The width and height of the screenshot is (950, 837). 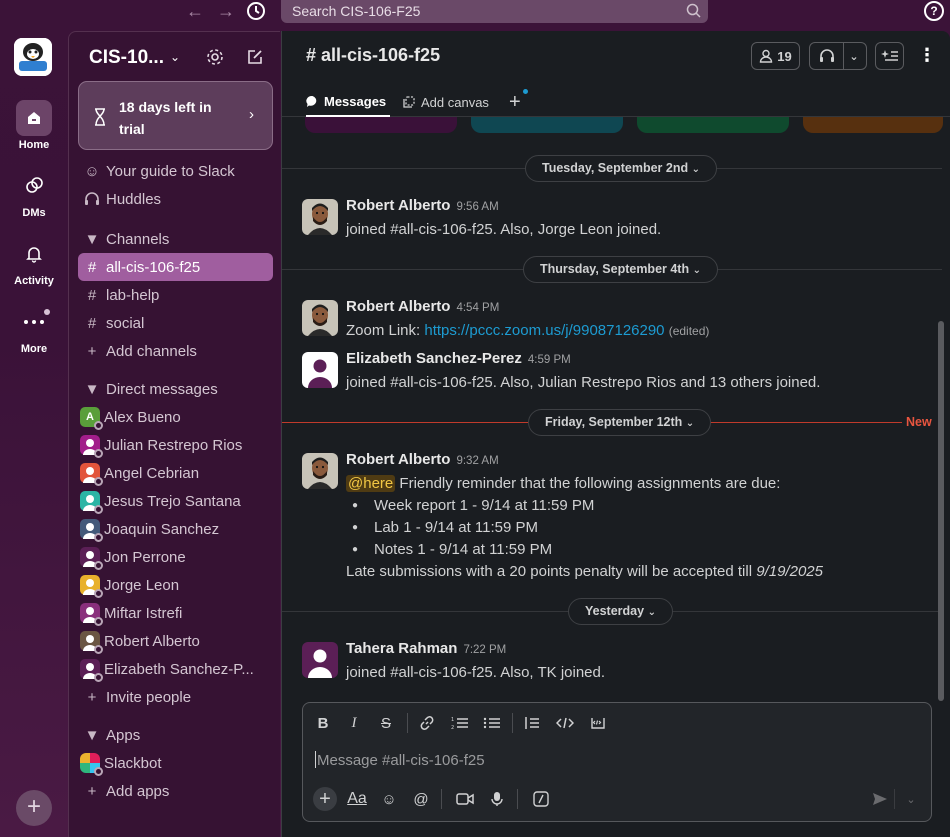 What do you see at coordinates (175, 295) in the screenshot?
I see `sidebar-item-lab-help: # lab-help` at bounding box center [175, 295].